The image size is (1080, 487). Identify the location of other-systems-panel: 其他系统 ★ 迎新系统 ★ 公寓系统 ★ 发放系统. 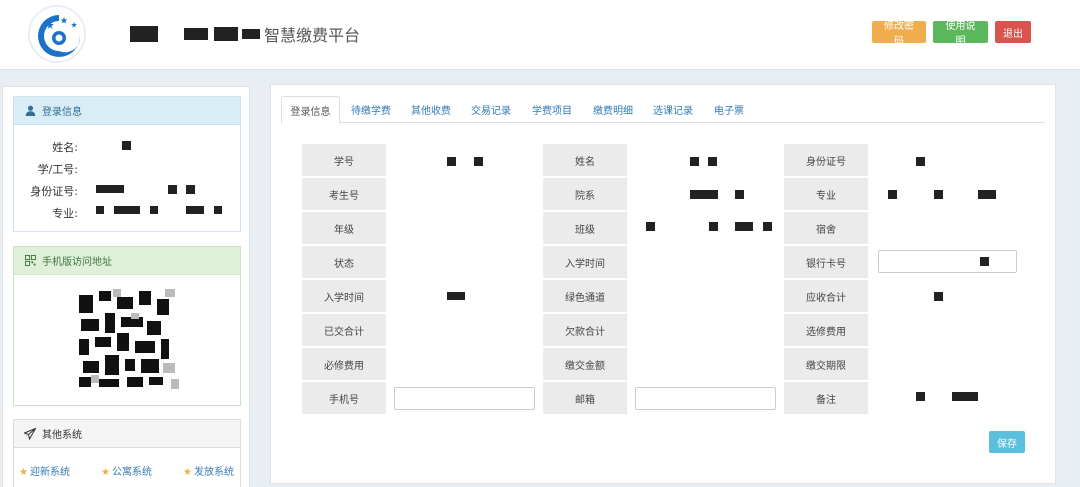
(127, 453).